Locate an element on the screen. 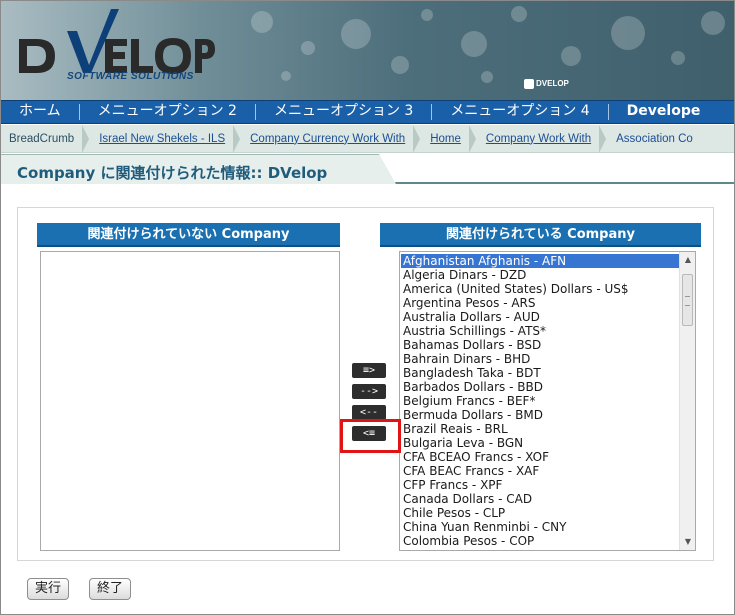 The width and height of the screenshot is (735, 615). remove-one-button: <-- is located at coordinates (369, 412).